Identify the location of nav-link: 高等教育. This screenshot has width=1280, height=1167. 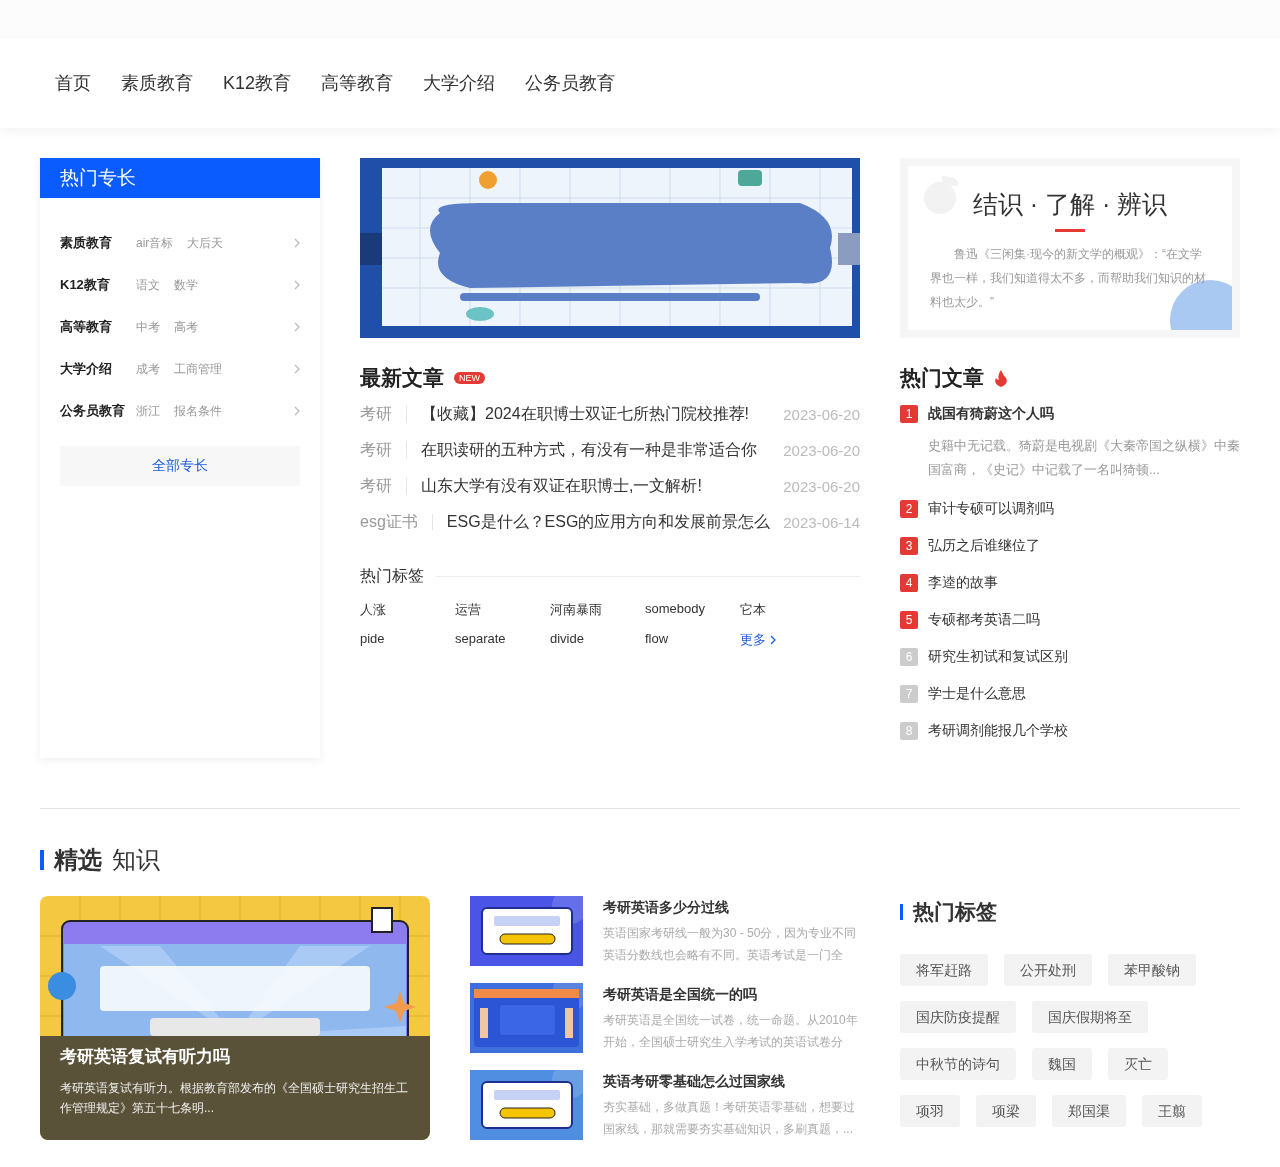
(357, 83).